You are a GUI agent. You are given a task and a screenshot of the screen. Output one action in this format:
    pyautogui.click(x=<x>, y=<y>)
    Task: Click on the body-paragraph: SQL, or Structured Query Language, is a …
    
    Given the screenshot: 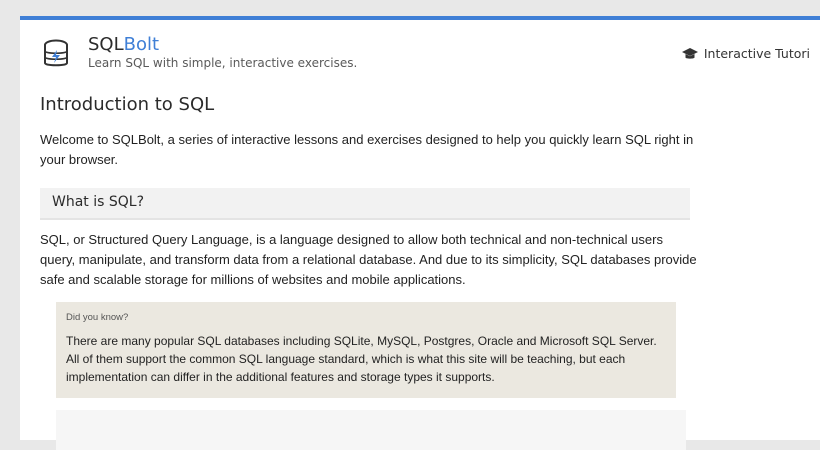 What is the action you would take?
    pyautogui.click(x=368, y=259)
    